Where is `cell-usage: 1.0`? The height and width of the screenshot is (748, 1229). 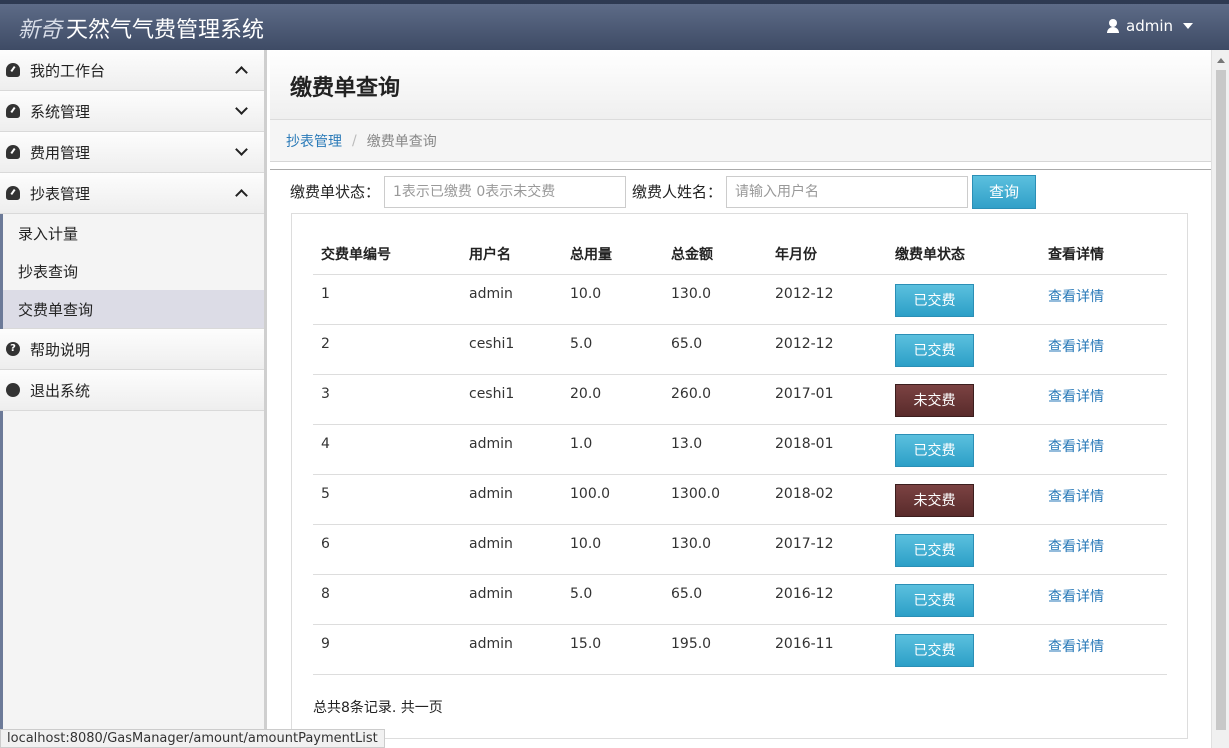
cell-usage: 1.0 is located at coordinates (612, 449).